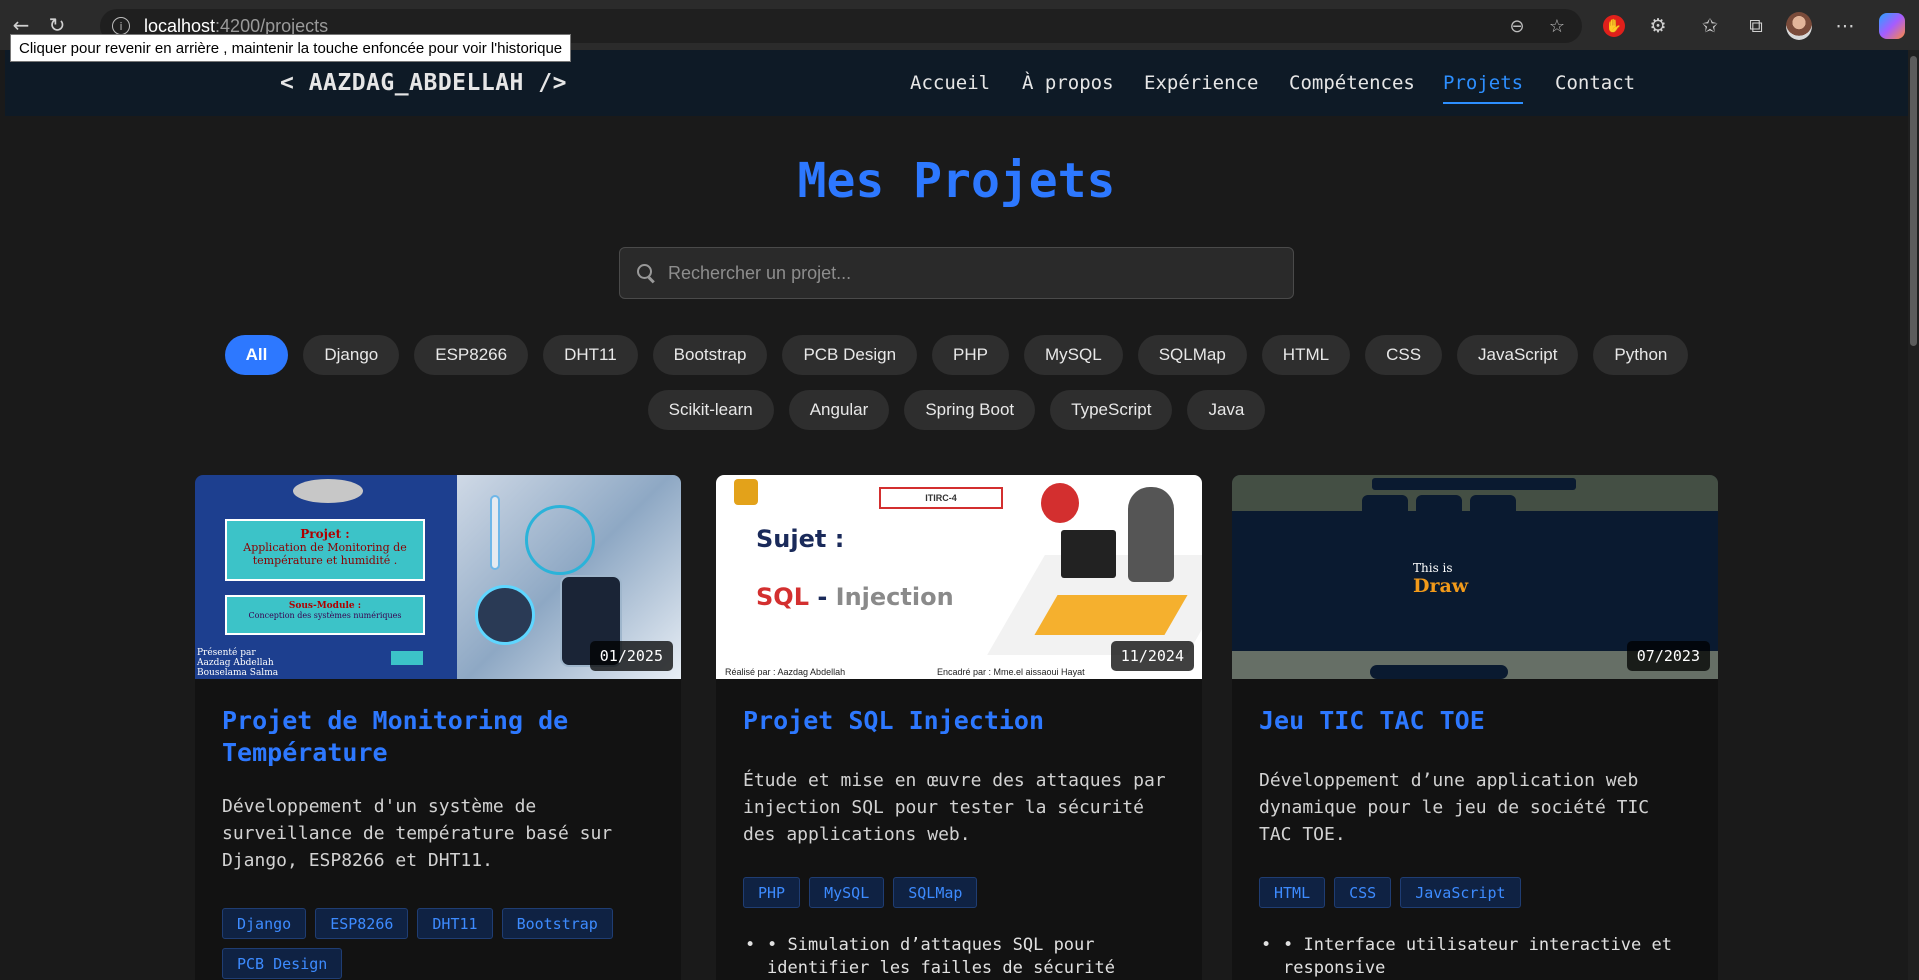 This screenshot has width=1919, height=980. What do you see at coordinates (423, 83) in the screenshot?
I see `brand-logo: < AAZDAG_ABDELLAH />` at bounding box center [423, 83].